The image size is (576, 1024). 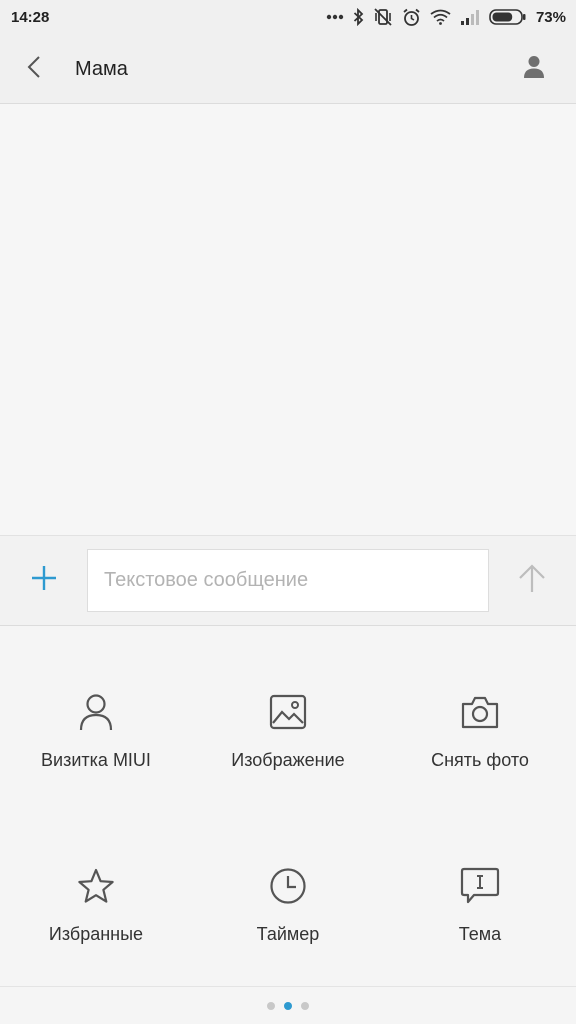 I want to click on image-icon, so click(x=288, y=712).